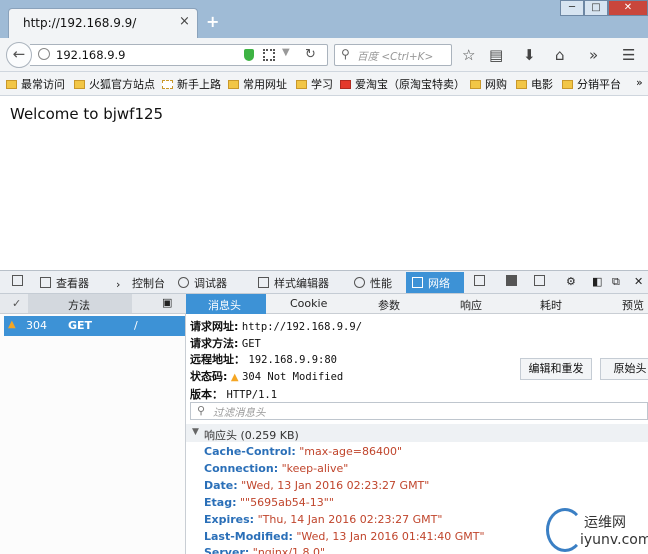  Describe the element at coordinates (80, 325) in the screenshot. I see `request-method: GET` at that location.